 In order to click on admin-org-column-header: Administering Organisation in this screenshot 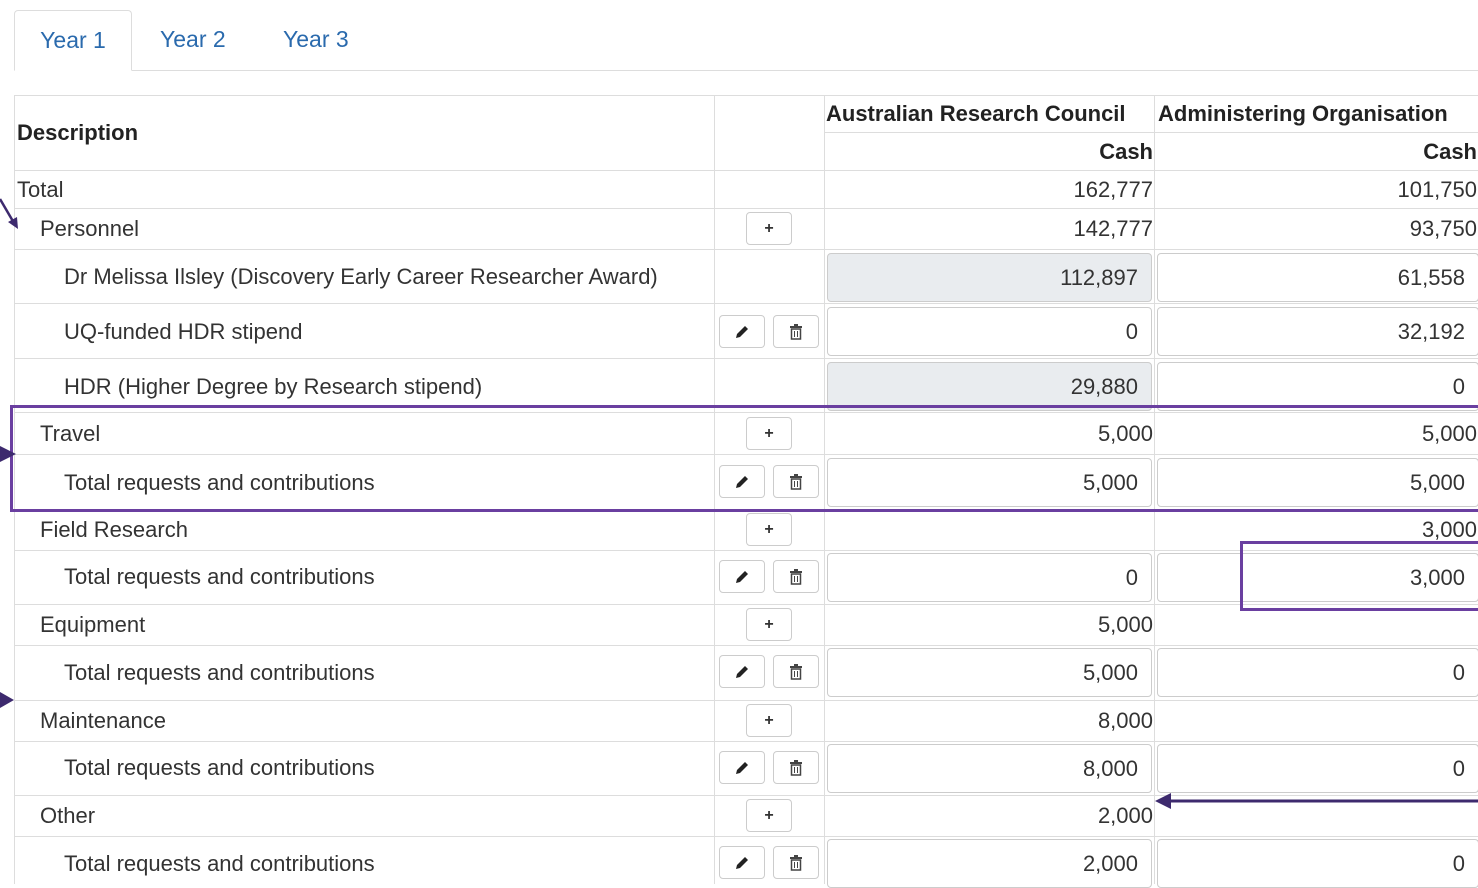, I will do `click(1303, 113)`.